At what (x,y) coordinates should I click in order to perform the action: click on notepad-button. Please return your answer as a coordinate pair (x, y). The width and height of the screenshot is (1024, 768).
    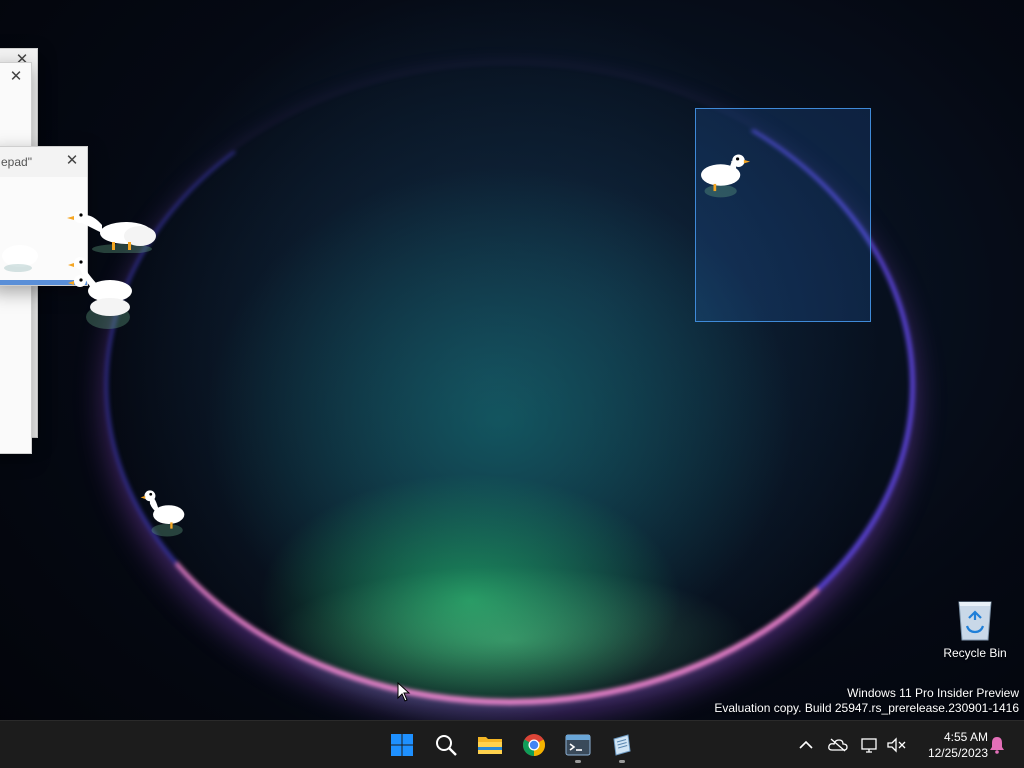
    Looking at the image, I should click on (622, 745).